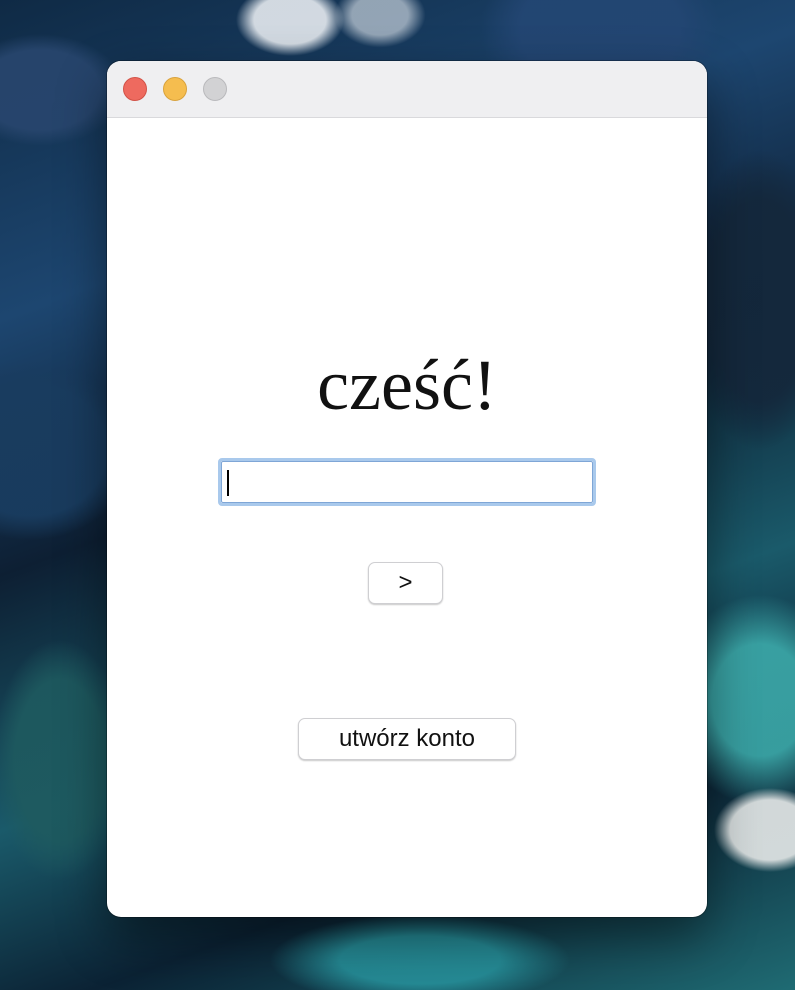 The width and height of the screenshot is (795, 990). I want to click on username-input, so click(407, 482).